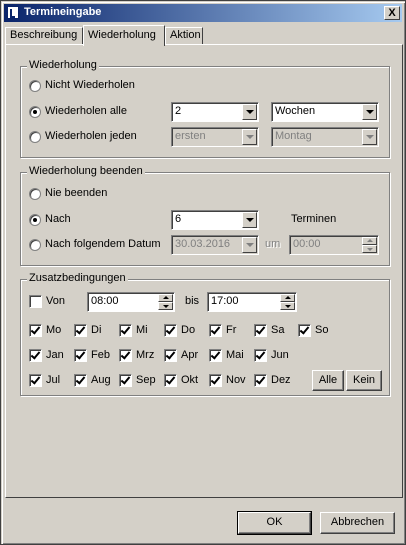  Describe the element at coordinates (35, 245) in the screenshot. I see `radio-folgendem-datum` at that location.